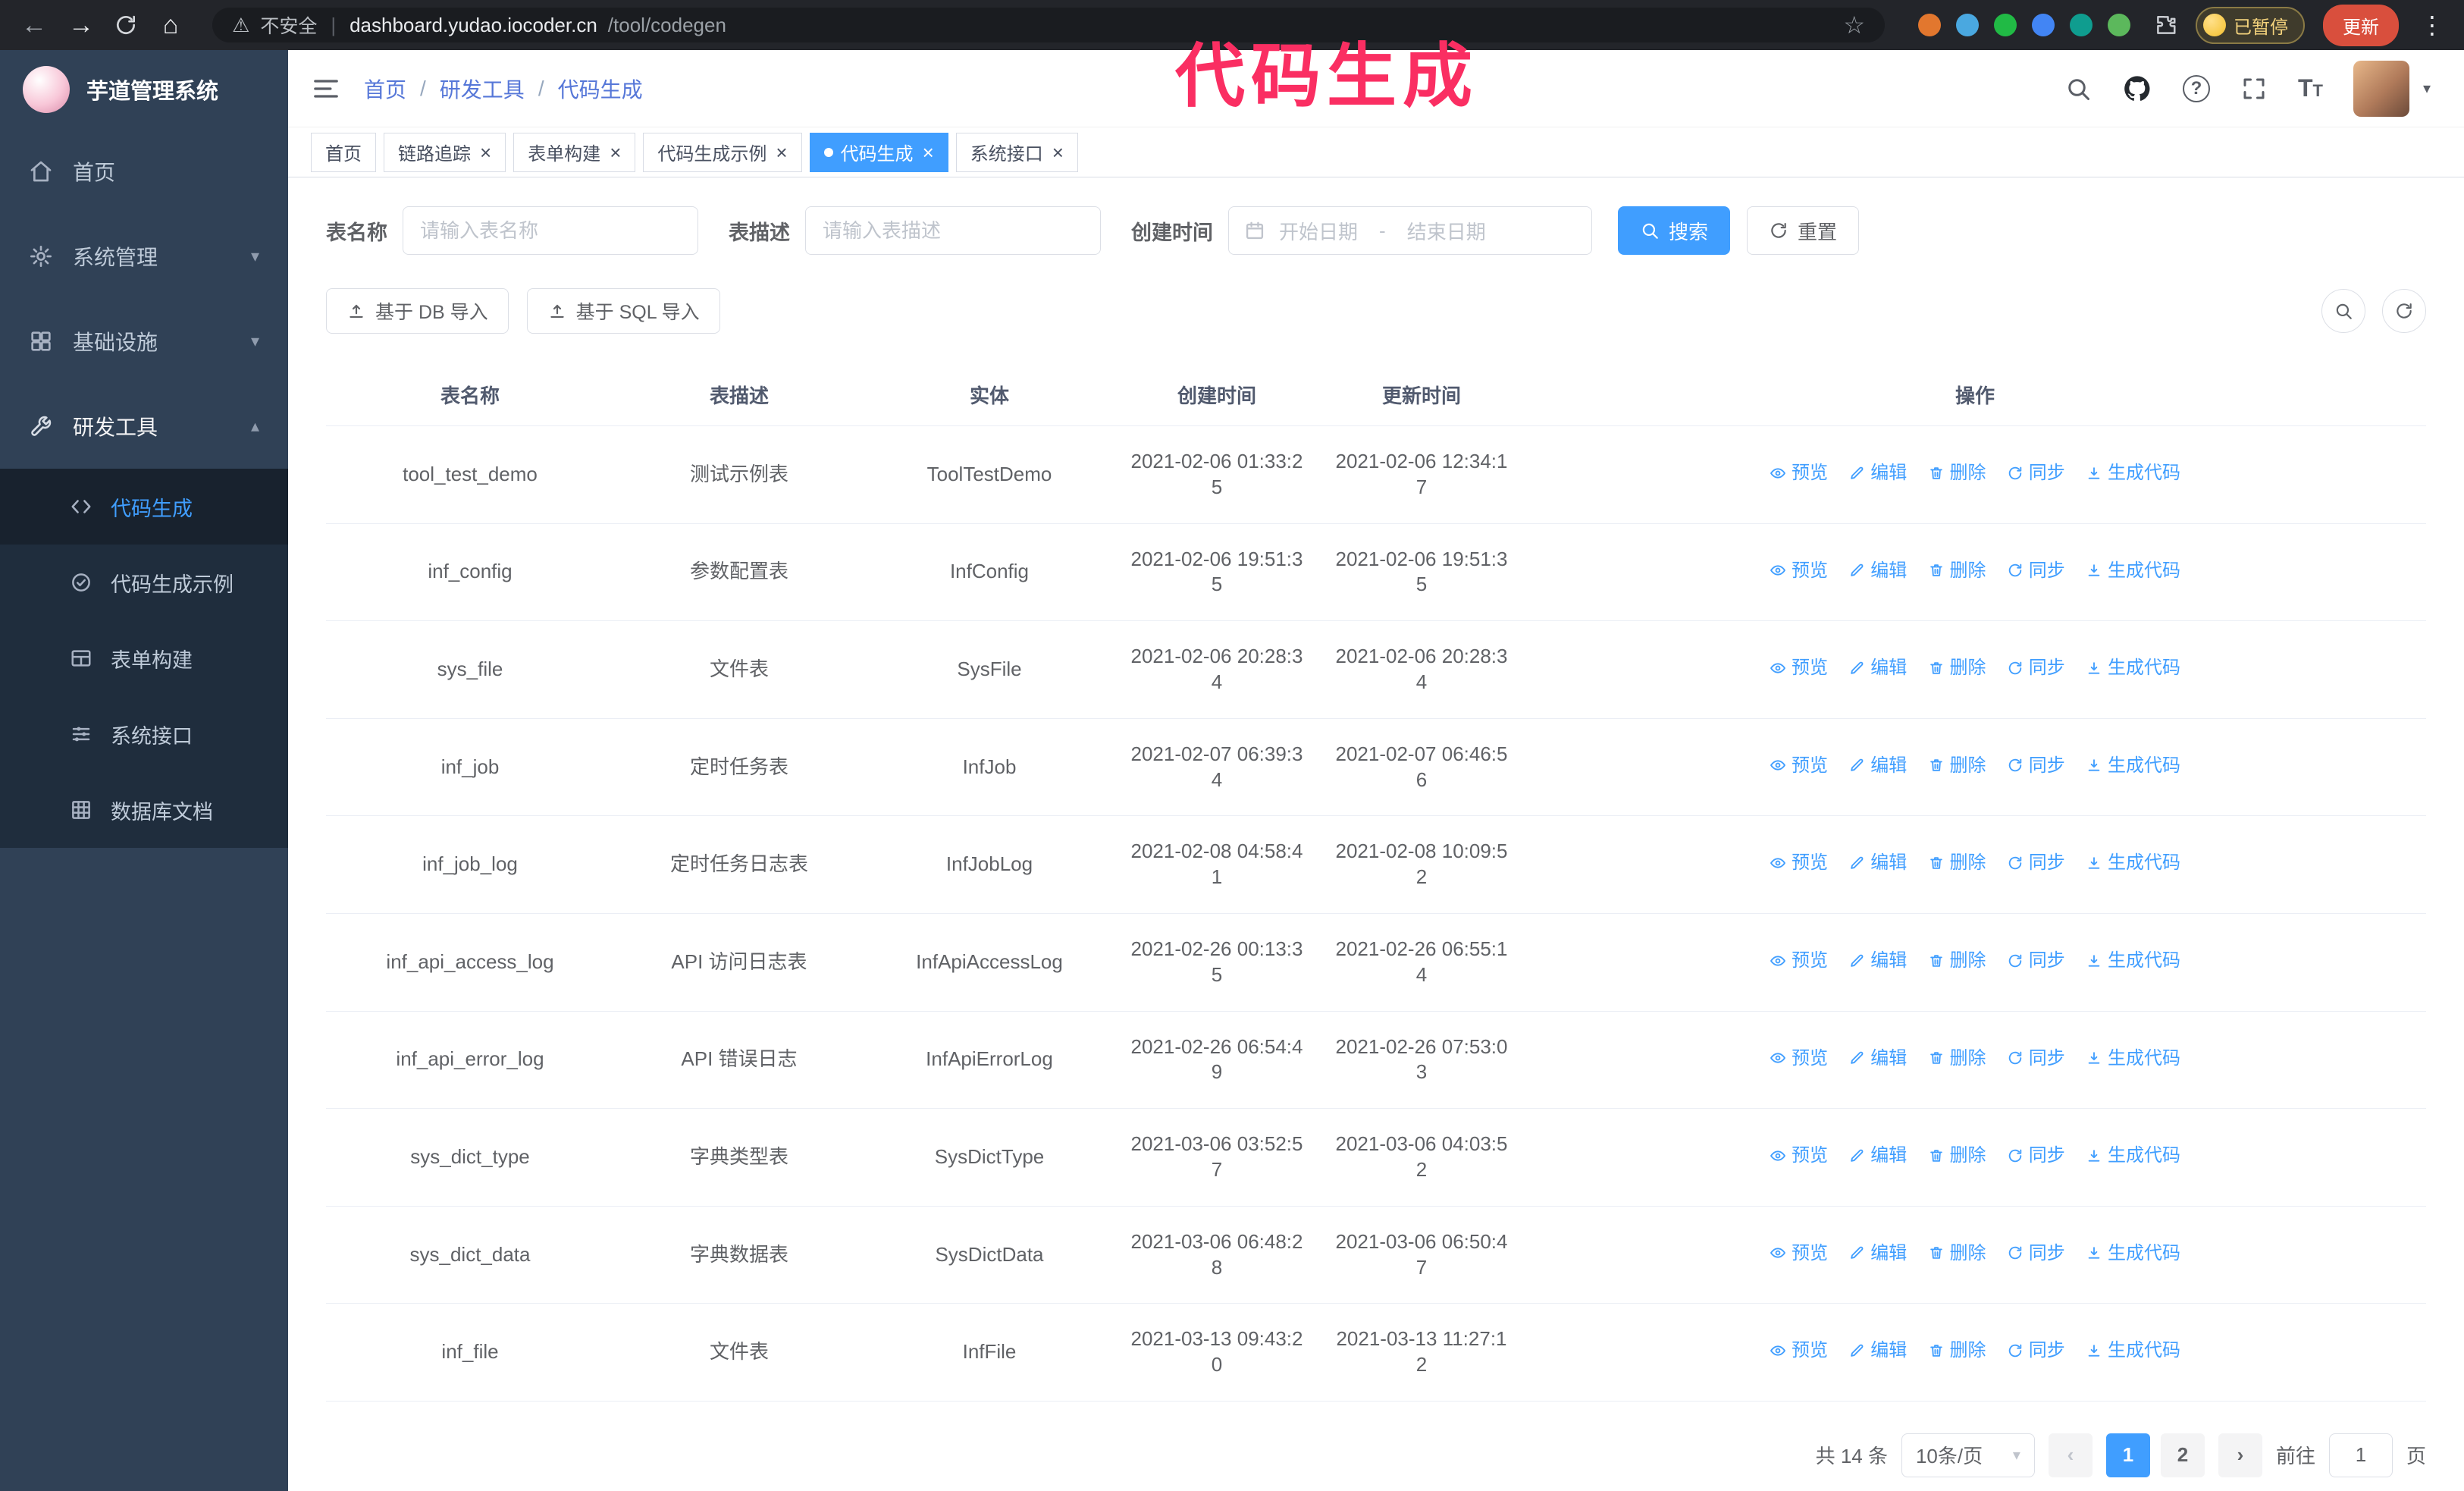  Describe the element at coordinates (723, 152) in the screenshot. I see `tab-代码生成示例: 代码生成示例 ×` at that location.